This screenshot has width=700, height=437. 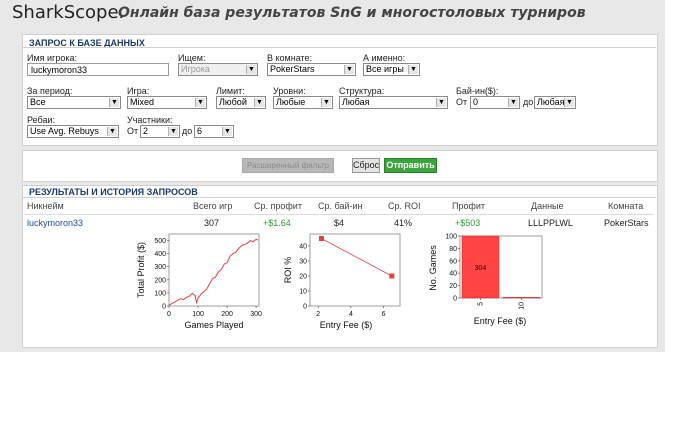 What do you see at coordinates (393, 102) in the screenshot?
I see `structure-select: Любая ▼` at bounding box center [393, 102].